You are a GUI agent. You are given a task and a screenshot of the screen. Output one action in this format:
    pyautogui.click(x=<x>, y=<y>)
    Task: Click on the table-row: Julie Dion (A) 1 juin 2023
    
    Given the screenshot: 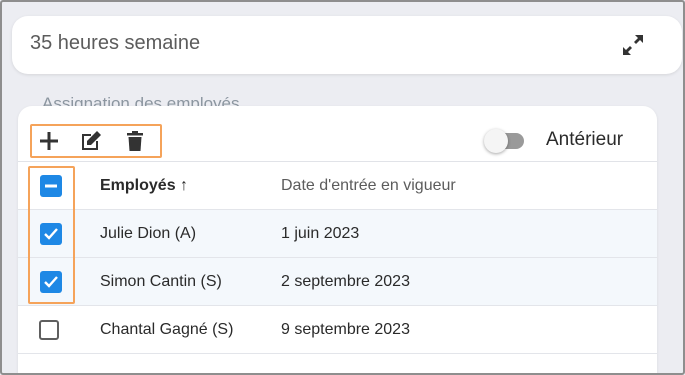 What is the action you would take?
    pyautogui.click(x=337, y=234)
    